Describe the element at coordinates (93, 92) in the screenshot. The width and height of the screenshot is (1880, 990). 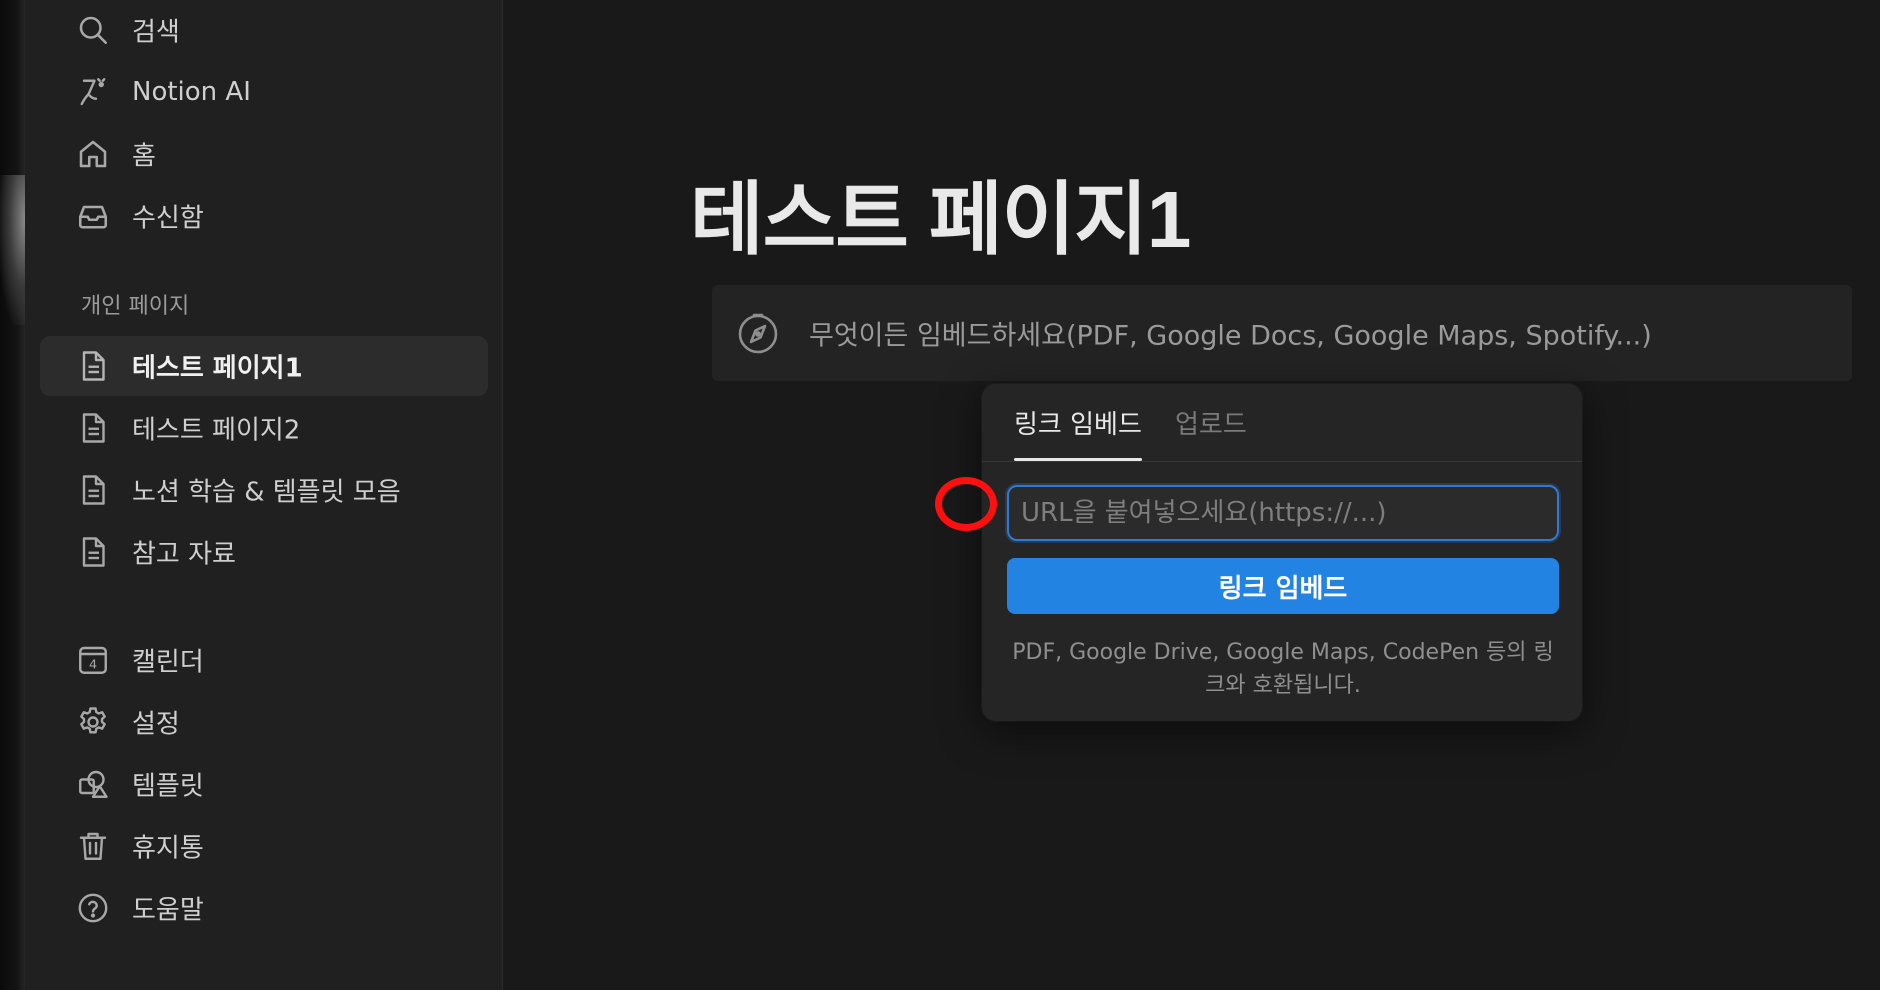
I see `notion-ai-icon` at that location.